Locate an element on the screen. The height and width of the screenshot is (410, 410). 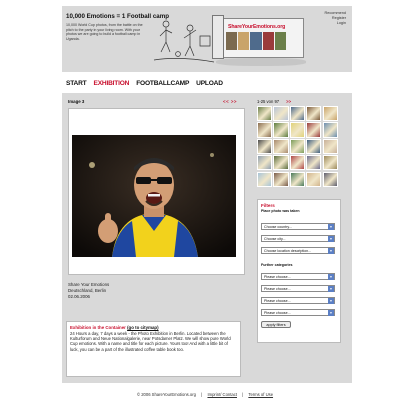
category-select-4: Please choose... ▼ is located at coordinates (298, 312).